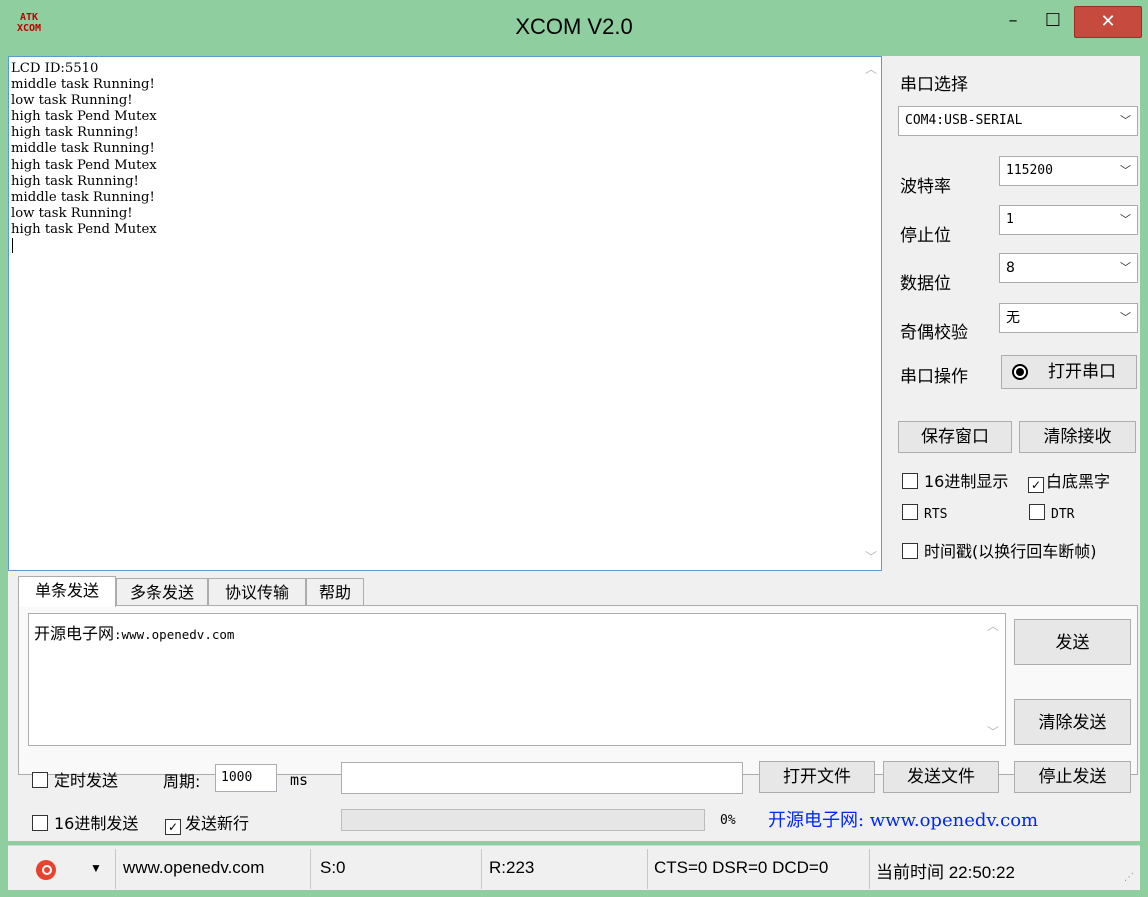 This screenshot has height=897, width=1148. Describe the element at coordinates (1068, 318) in the screenshot. I see `parity-select: 无 ﹀` at that location.